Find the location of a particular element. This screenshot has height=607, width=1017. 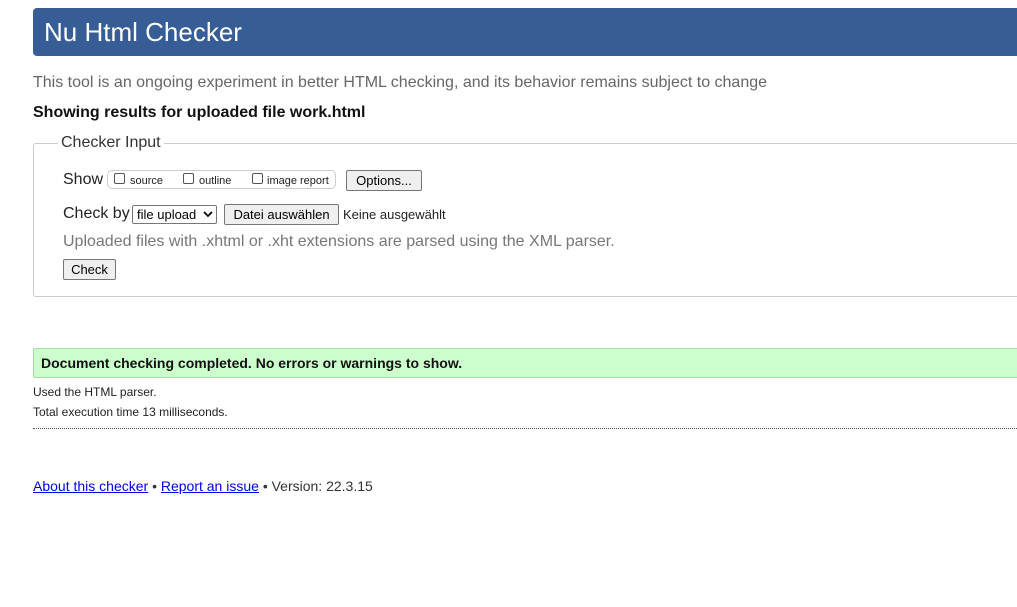

divider is located at coordinates (525, 428).